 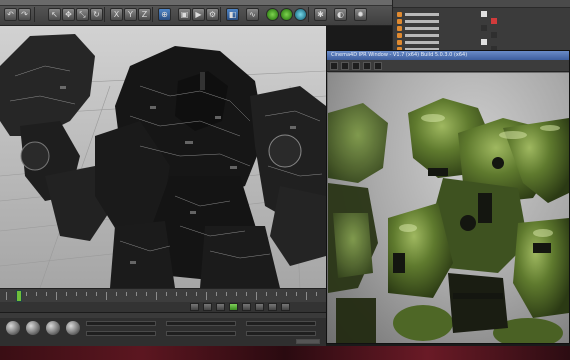 I want to click on go-start-icon, so click(x=194, y=307).